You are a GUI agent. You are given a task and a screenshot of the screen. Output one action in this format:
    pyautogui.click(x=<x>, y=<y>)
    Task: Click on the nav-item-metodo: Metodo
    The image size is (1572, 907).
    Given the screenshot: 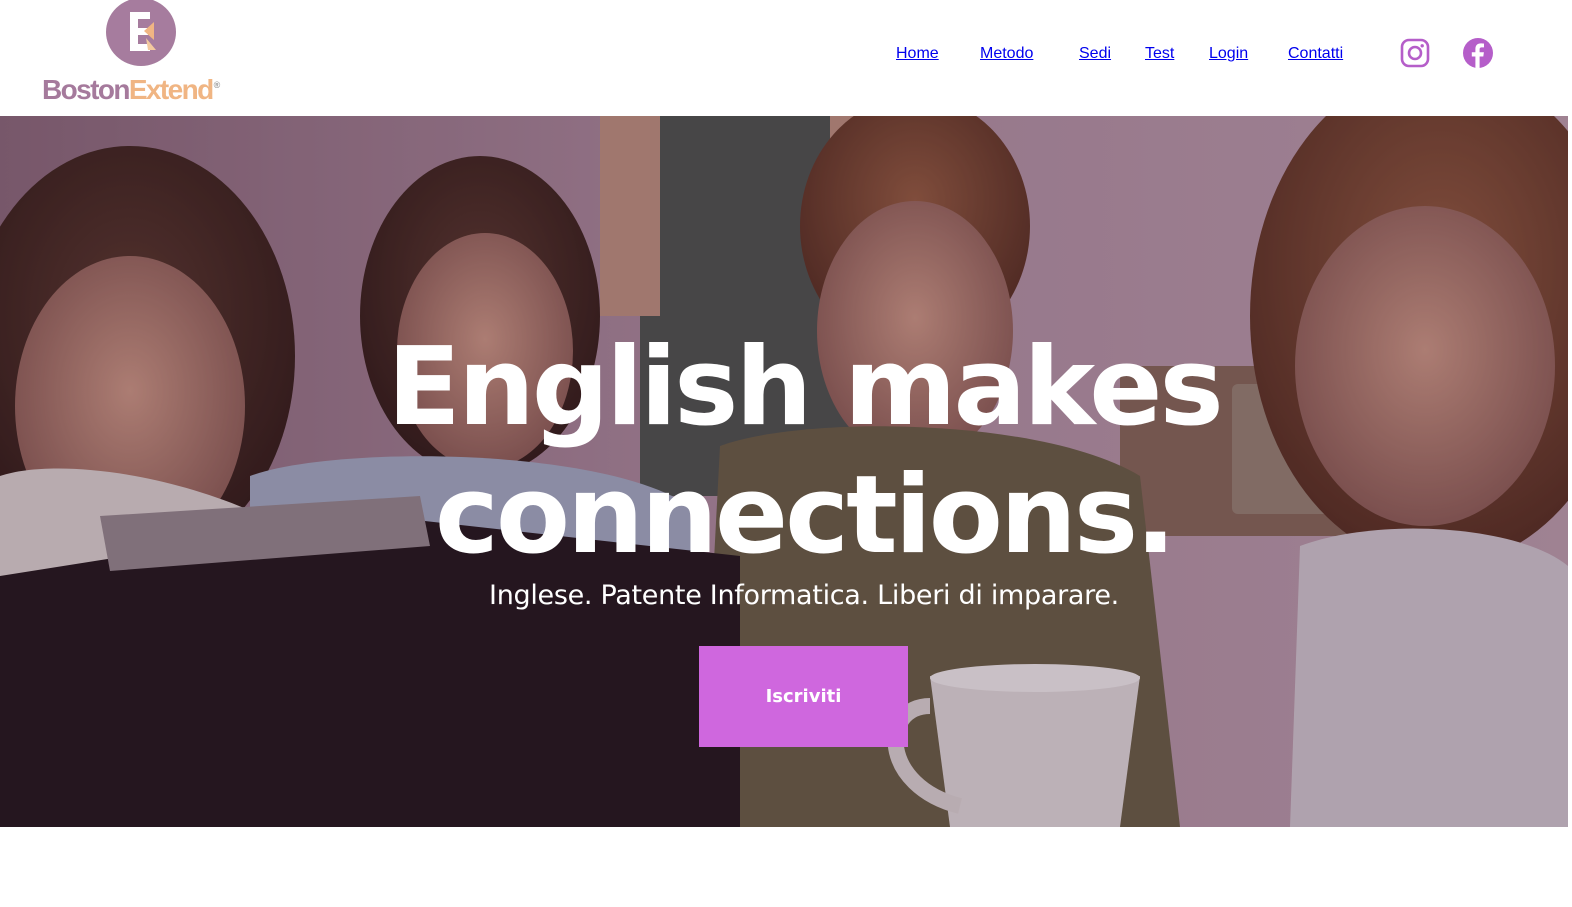 What is the action you would take?
    pyautogui.click(x=1006, y=54)
    